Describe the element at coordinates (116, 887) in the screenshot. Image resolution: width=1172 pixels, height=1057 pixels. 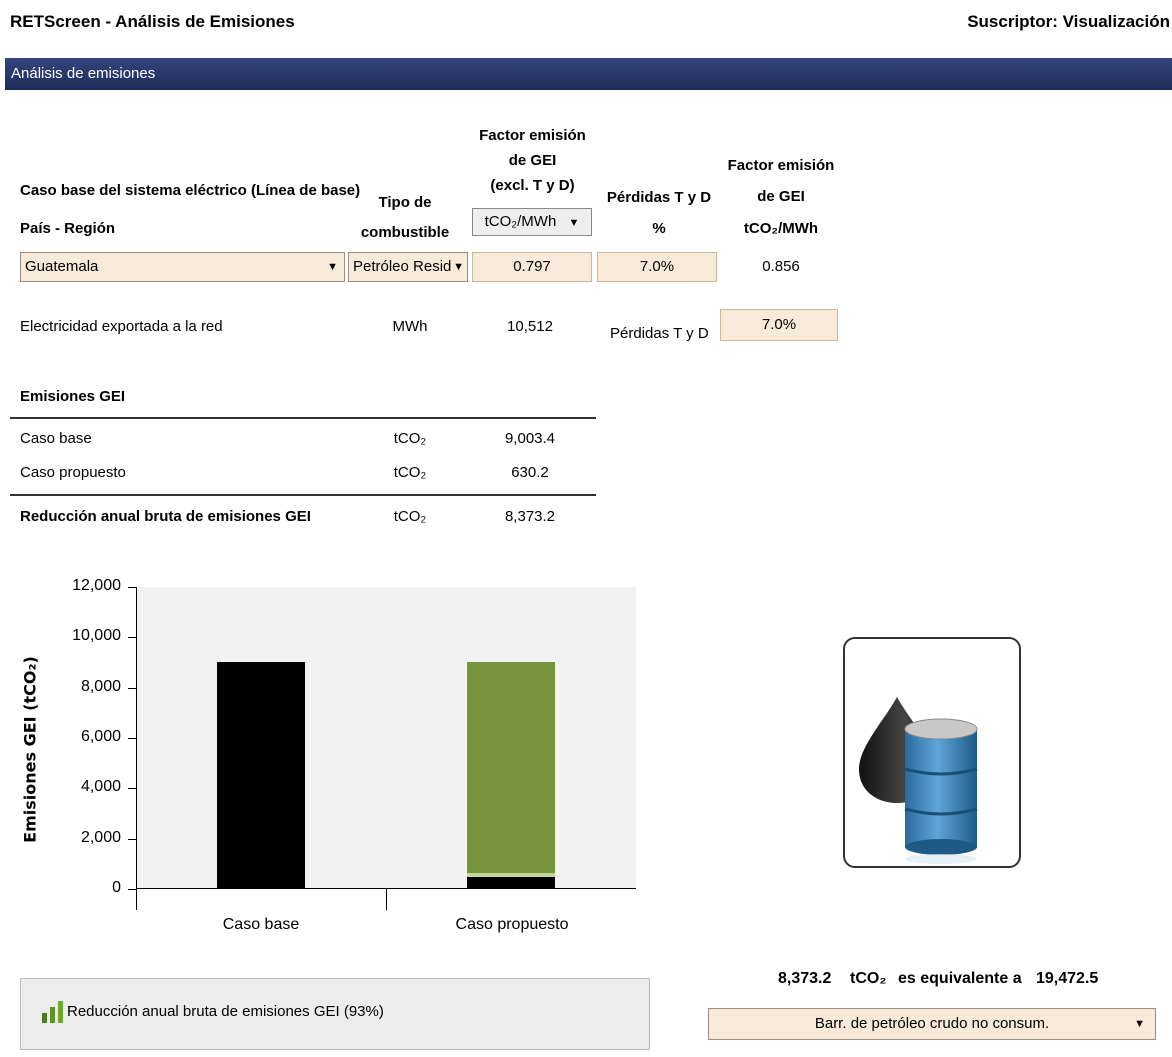
I see `y-tick-label: 0` at that location.